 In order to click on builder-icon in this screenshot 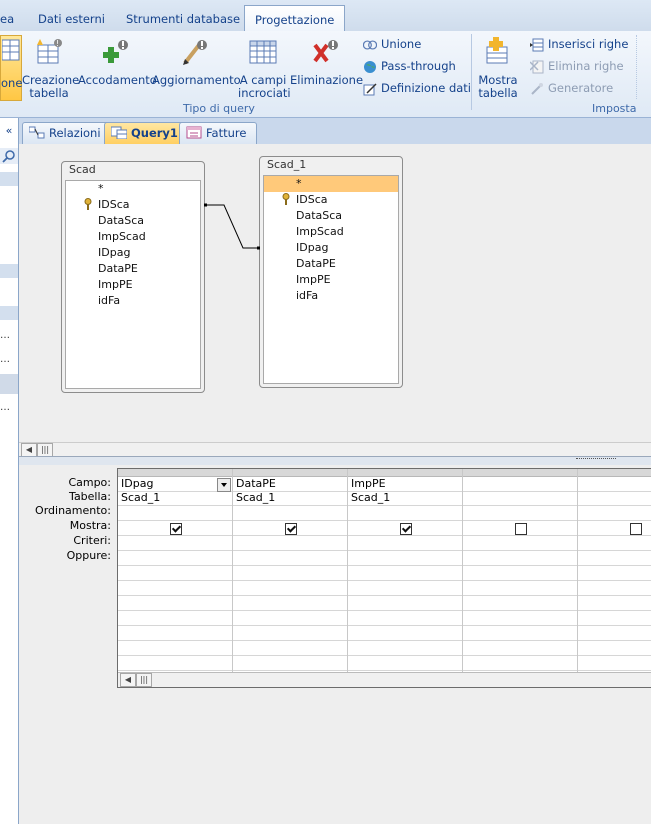, I will do `click(537, 88)`.